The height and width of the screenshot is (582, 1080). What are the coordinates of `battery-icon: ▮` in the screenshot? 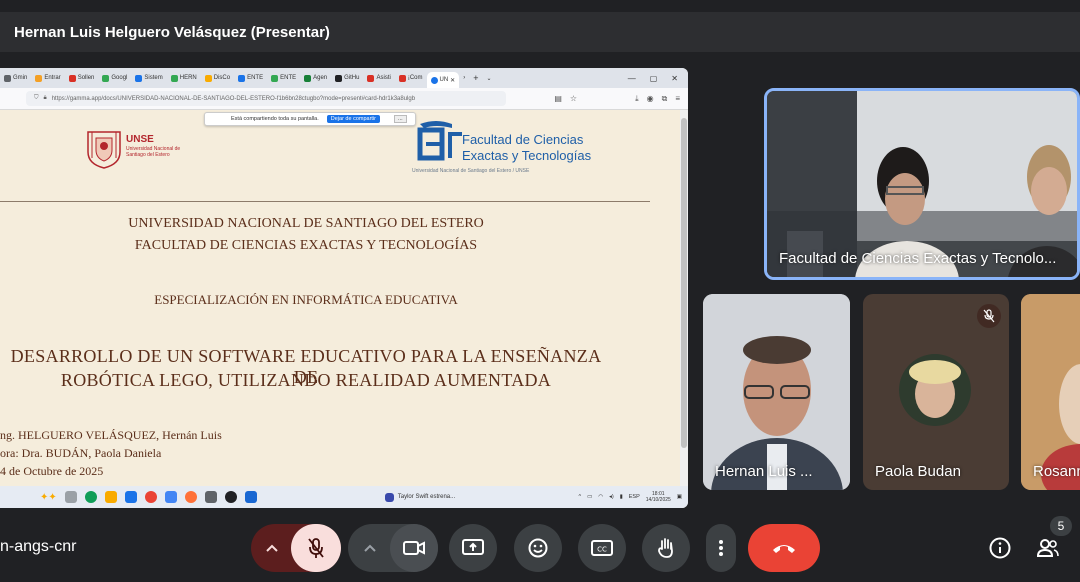 It's located at (621, 497).